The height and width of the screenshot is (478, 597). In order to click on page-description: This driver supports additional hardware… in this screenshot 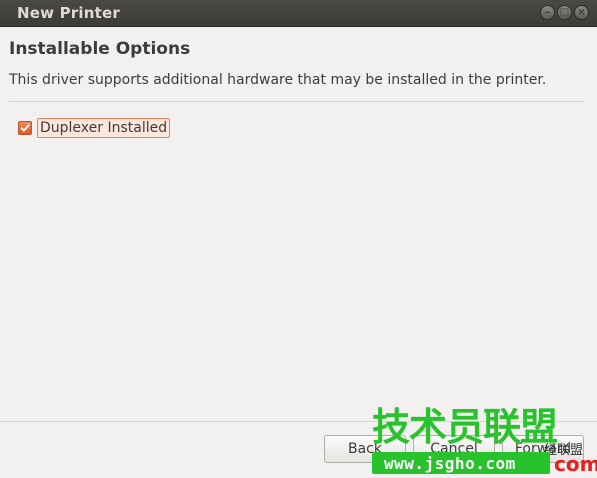, I will do `click(278, 80)`.